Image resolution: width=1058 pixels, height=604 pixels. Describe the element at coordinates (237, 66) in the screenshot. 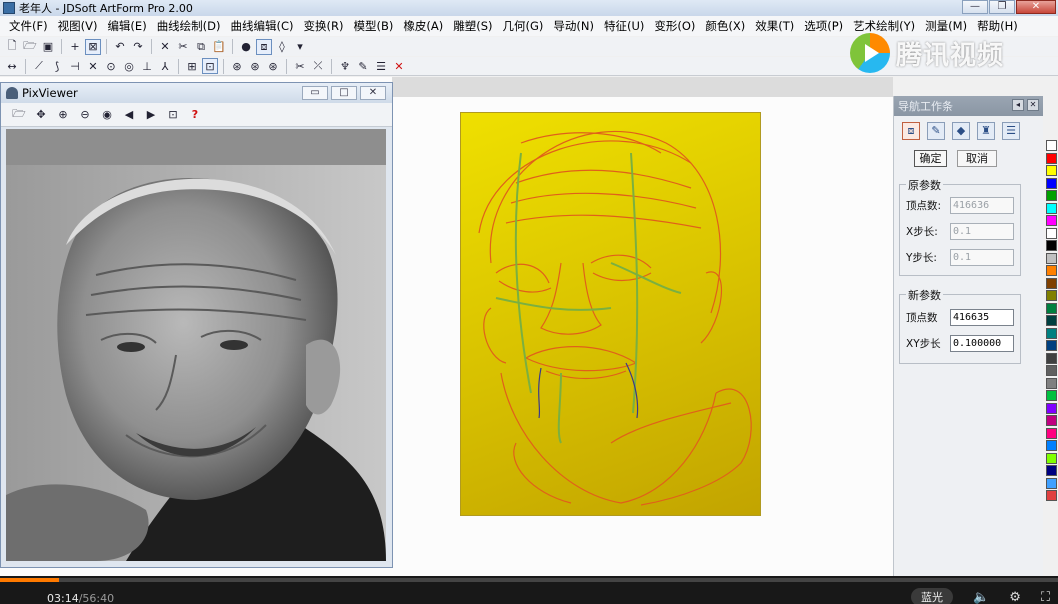

I see `lens-1-icon: ⊛` at that location.